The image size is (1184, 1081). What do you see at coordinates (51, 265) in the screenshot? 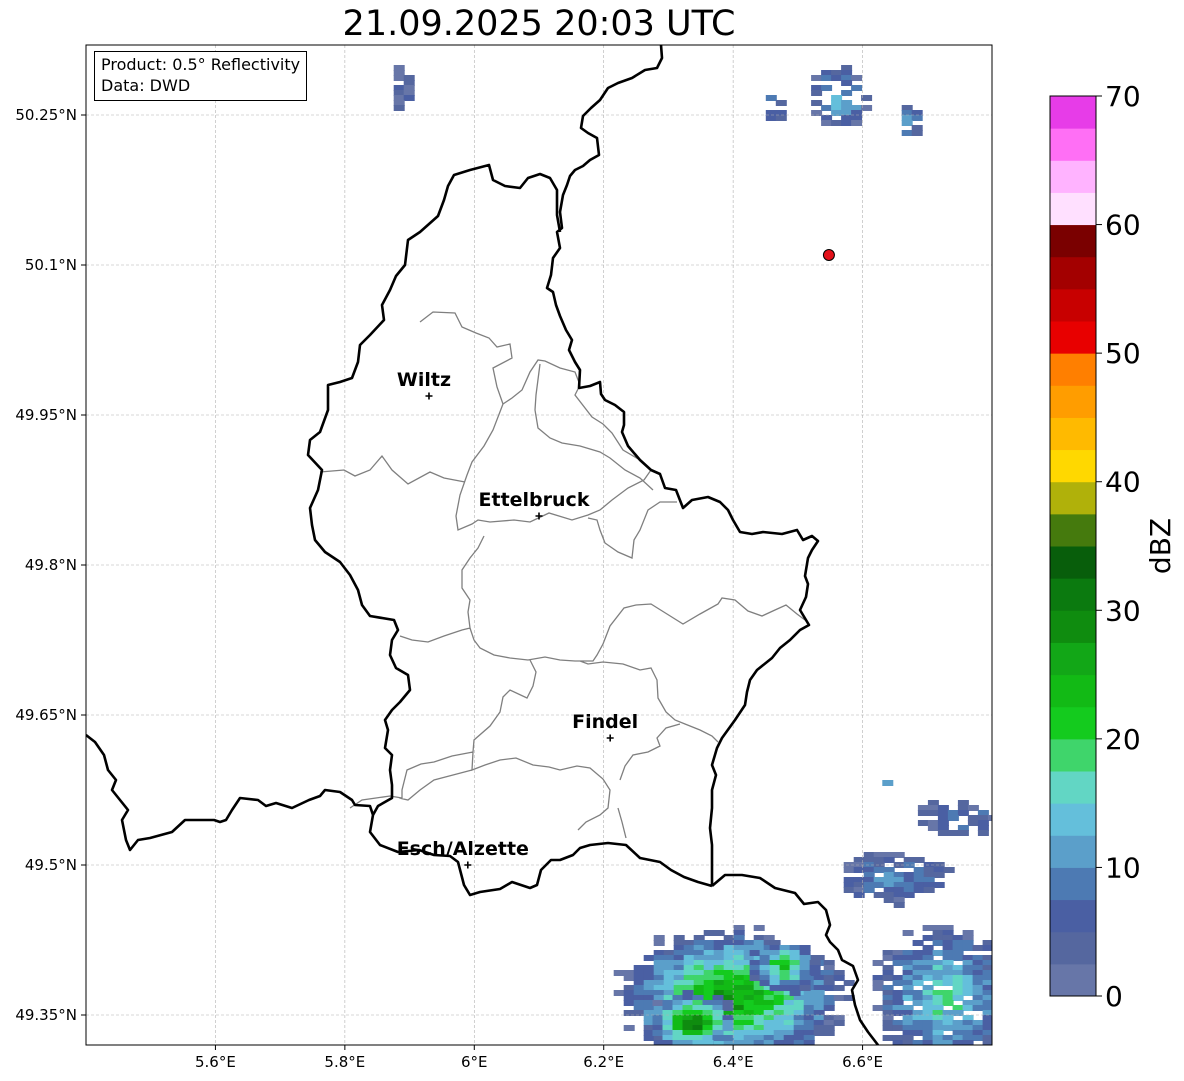
I see `lat-tick-label: 50.1°N` at bounding box center [51, 265].